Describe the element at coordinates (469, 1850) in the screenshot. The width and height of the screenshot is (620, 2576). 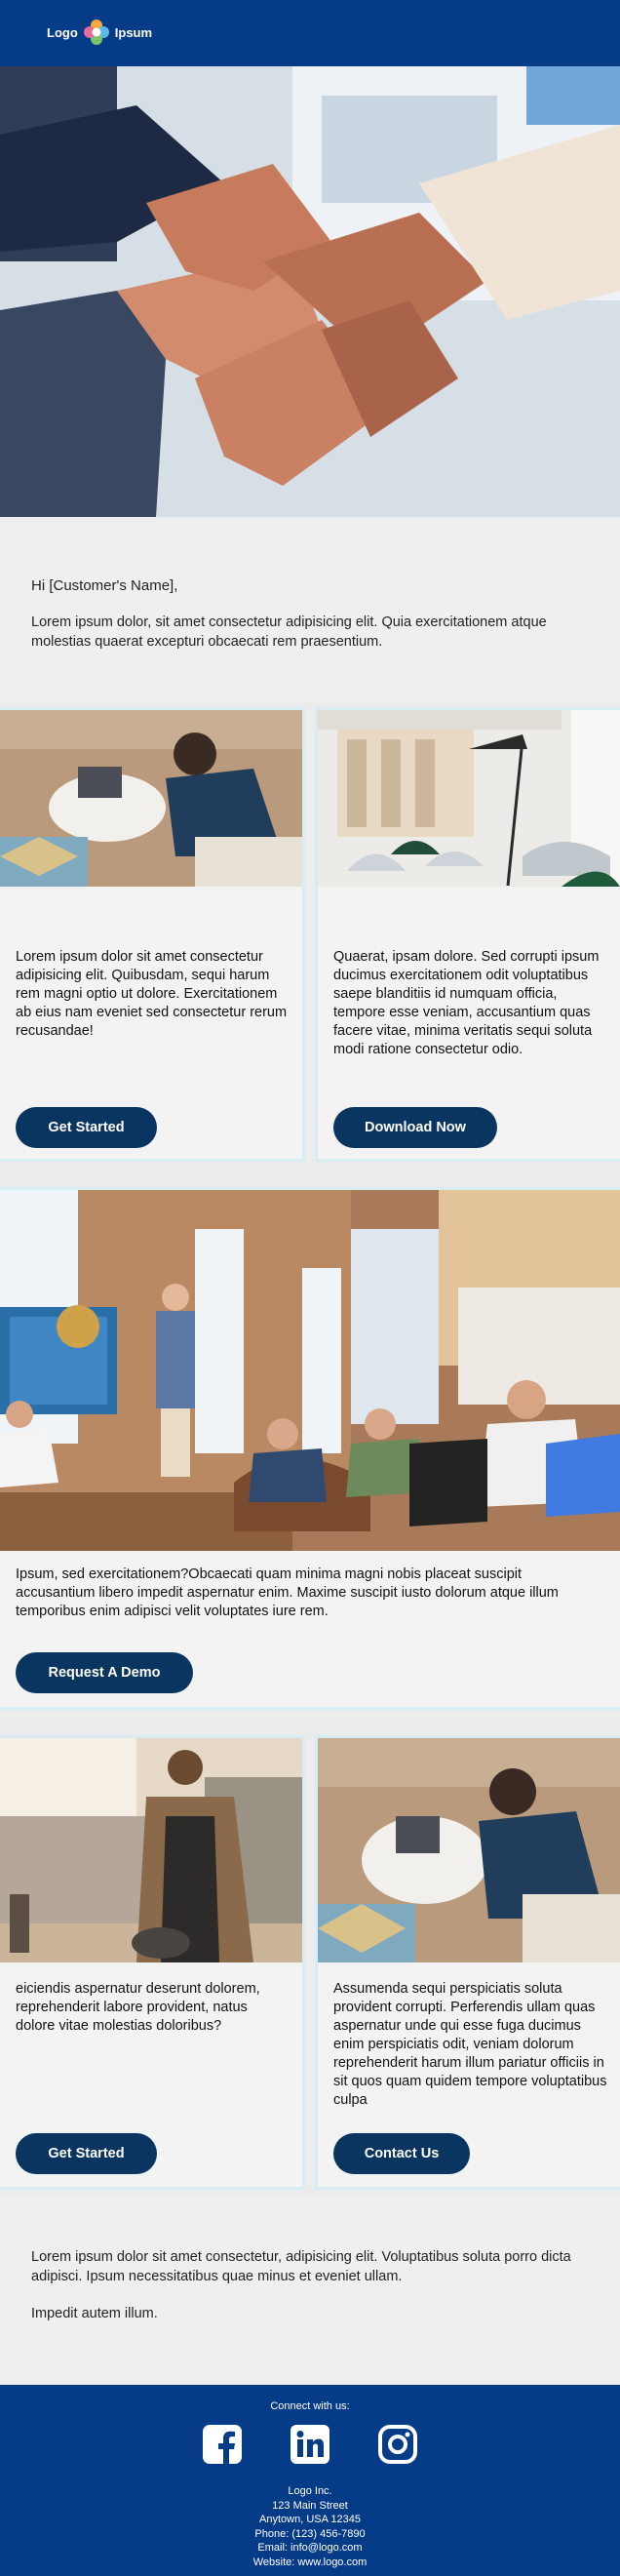
I see `card-4-image` at that location.